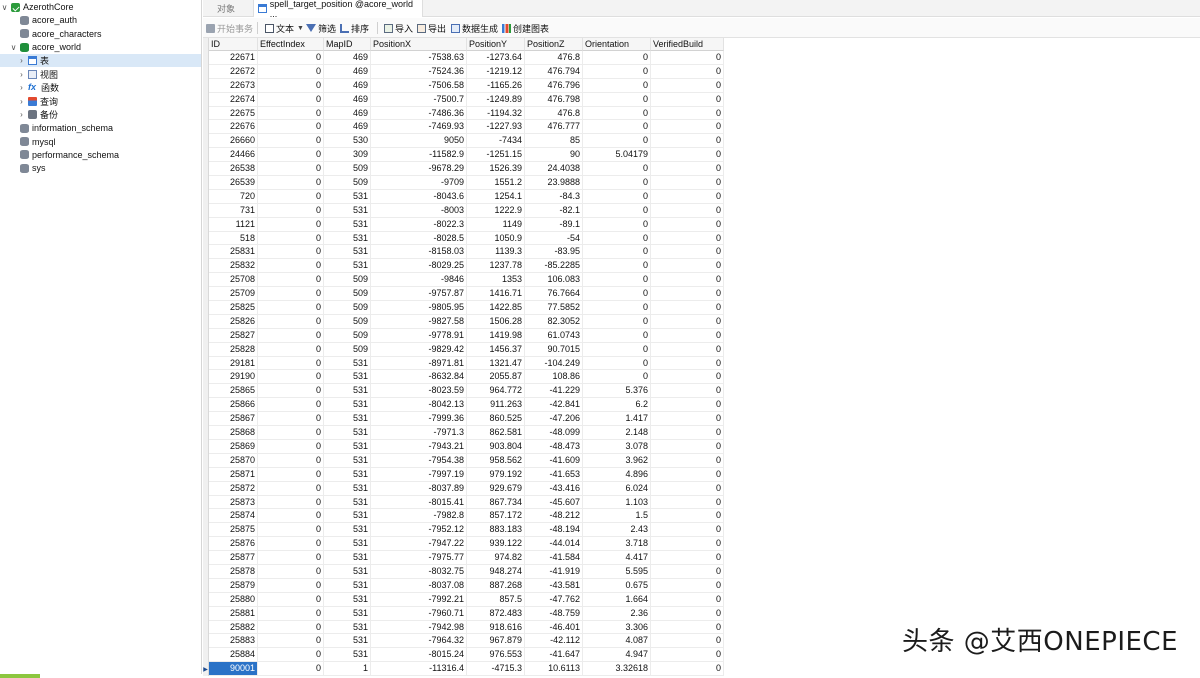 The image size is (1200, 678). Describe the element at coordinates (419, 419) in the screenshot. I see `col-position-x-cell: -7999.36` at that location.